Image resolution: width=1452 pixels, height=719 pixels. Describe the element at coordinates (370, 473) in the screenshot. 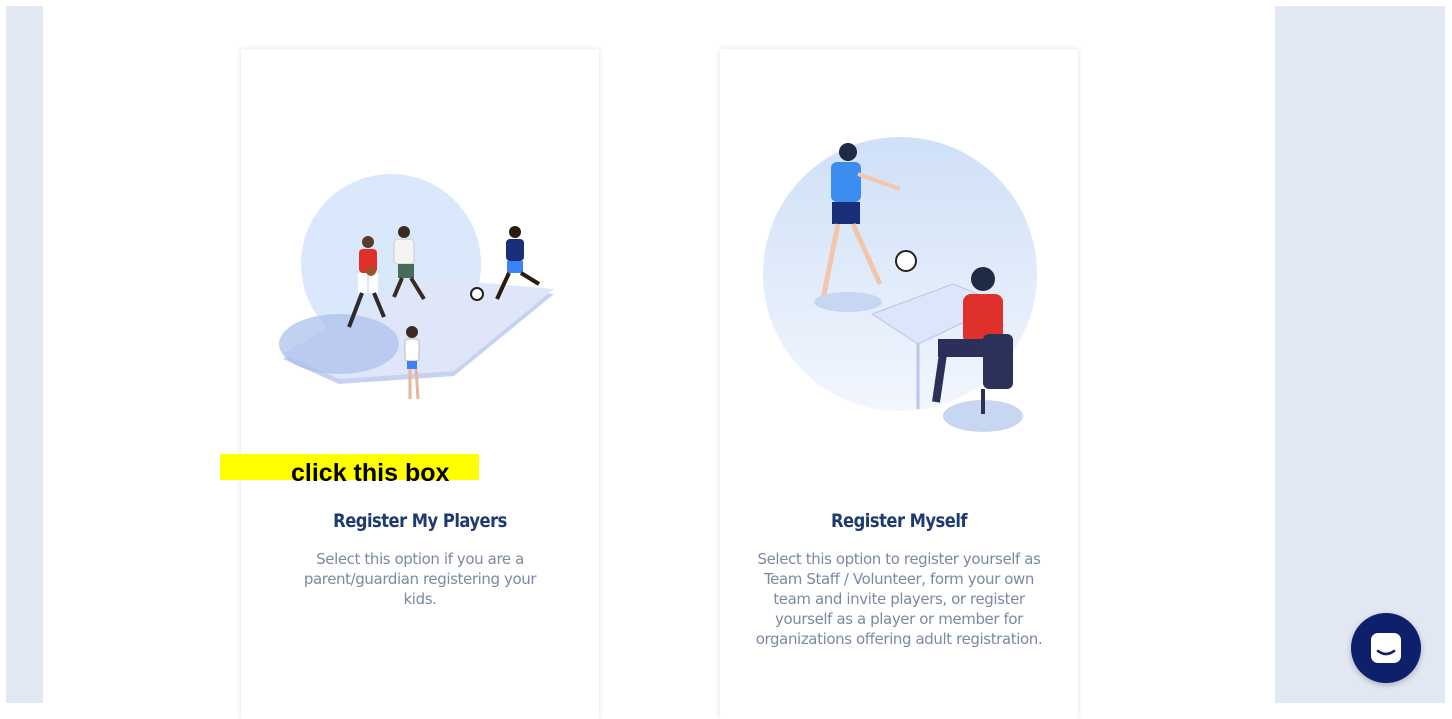

I see `click-hint-label: click this box` at that location.